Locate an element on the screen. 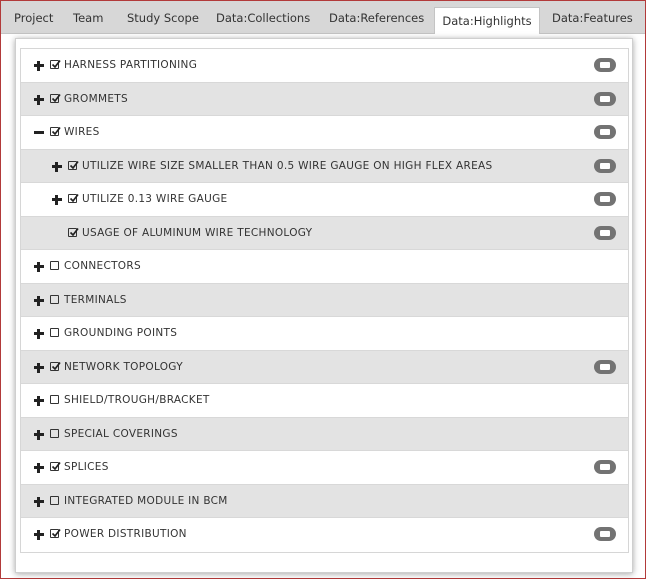  minus-icon is located at coordinates (39, 132).